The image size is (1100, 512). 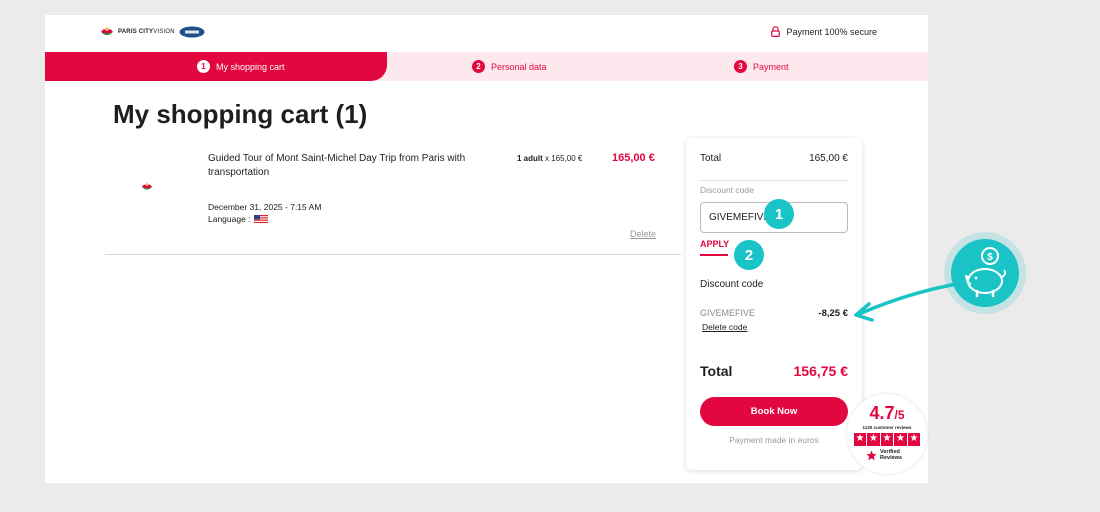 What do you see at coordinates (728, 313) in the screenshot?
I see `applied-discount-code: GIVEMEFIVE` at bounding box center [728, 313].